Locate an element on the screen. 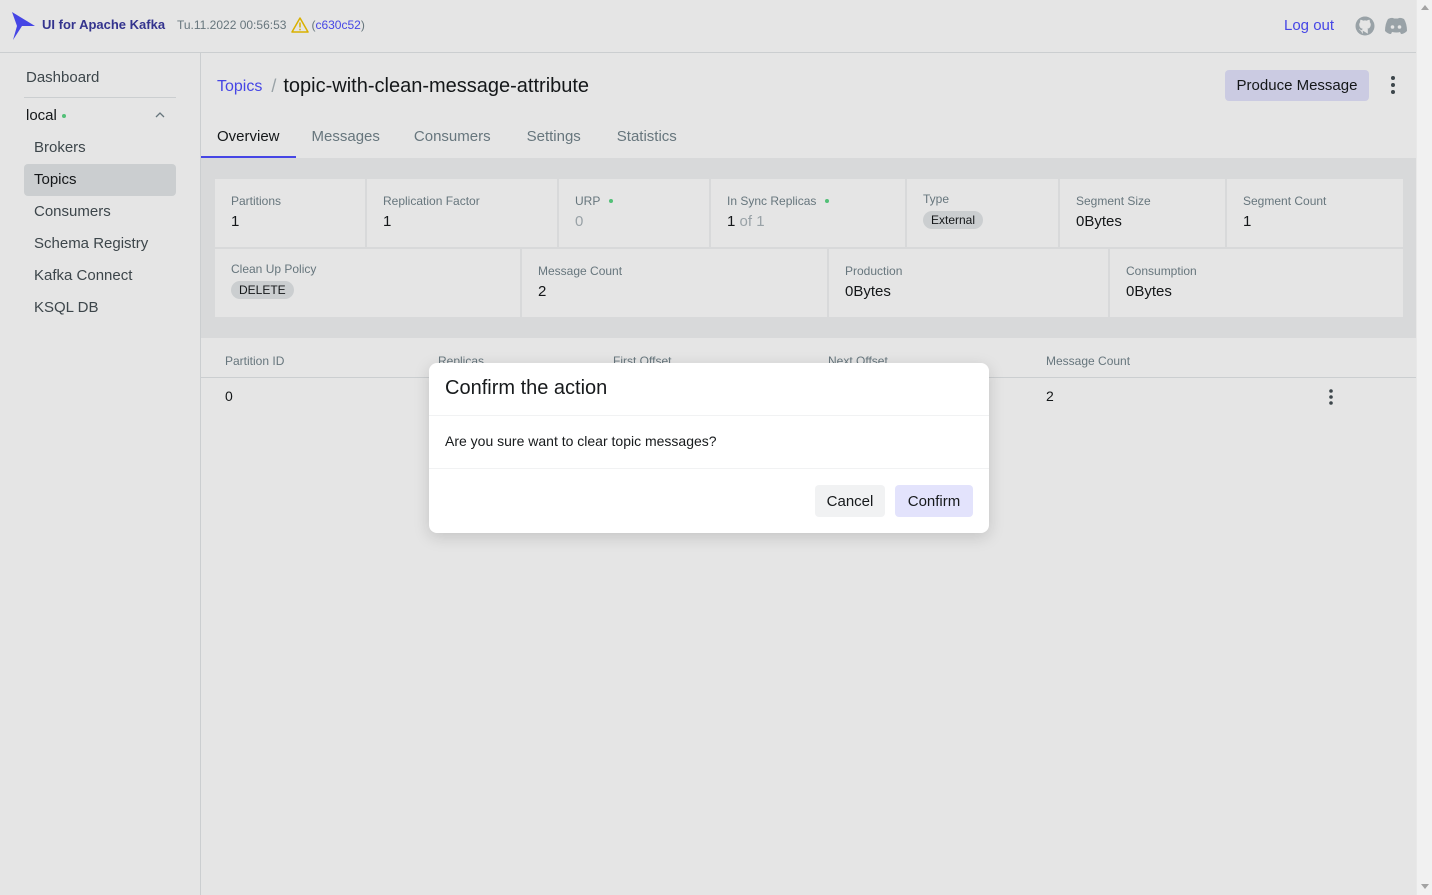 The height and width of the screenshot is (895, 1432). cancel-button: Cancel is located at coordinates (850, 501).